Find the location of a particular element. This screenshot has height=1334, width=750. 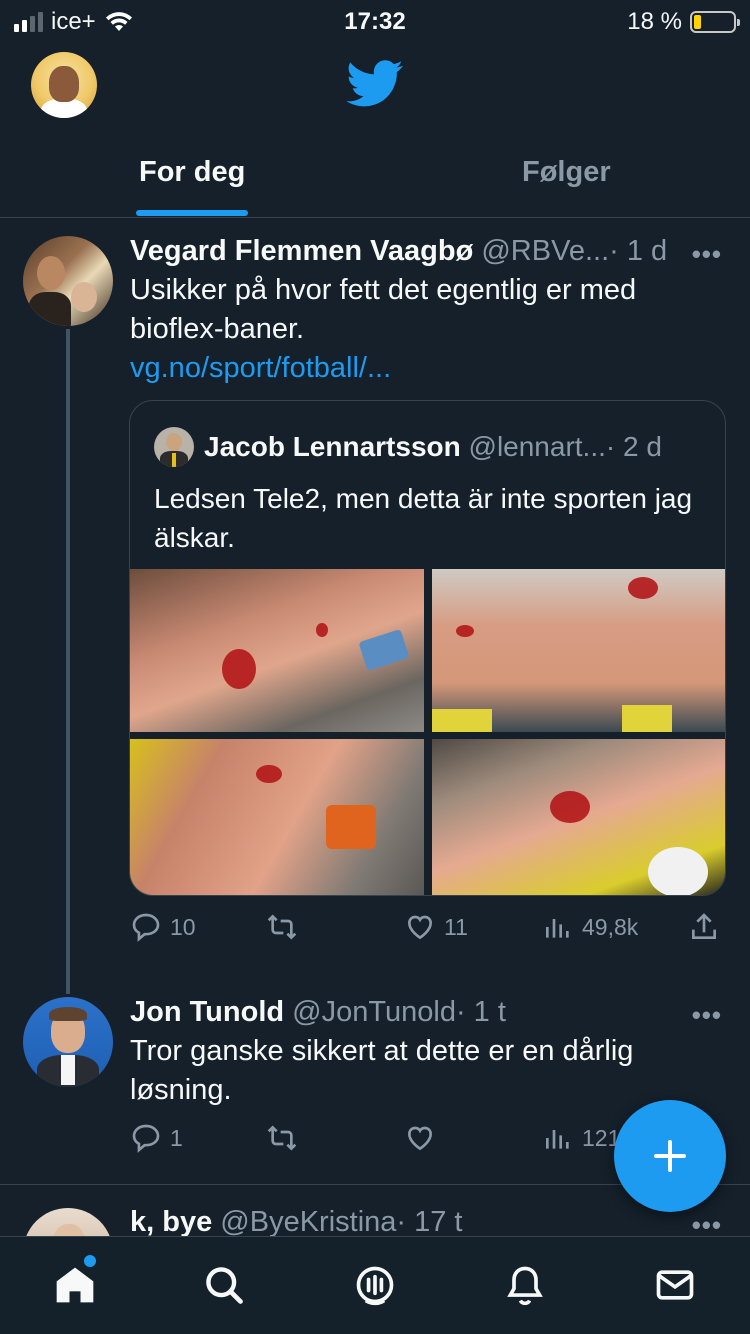

battery-fill is located at coordinates (697, 22).